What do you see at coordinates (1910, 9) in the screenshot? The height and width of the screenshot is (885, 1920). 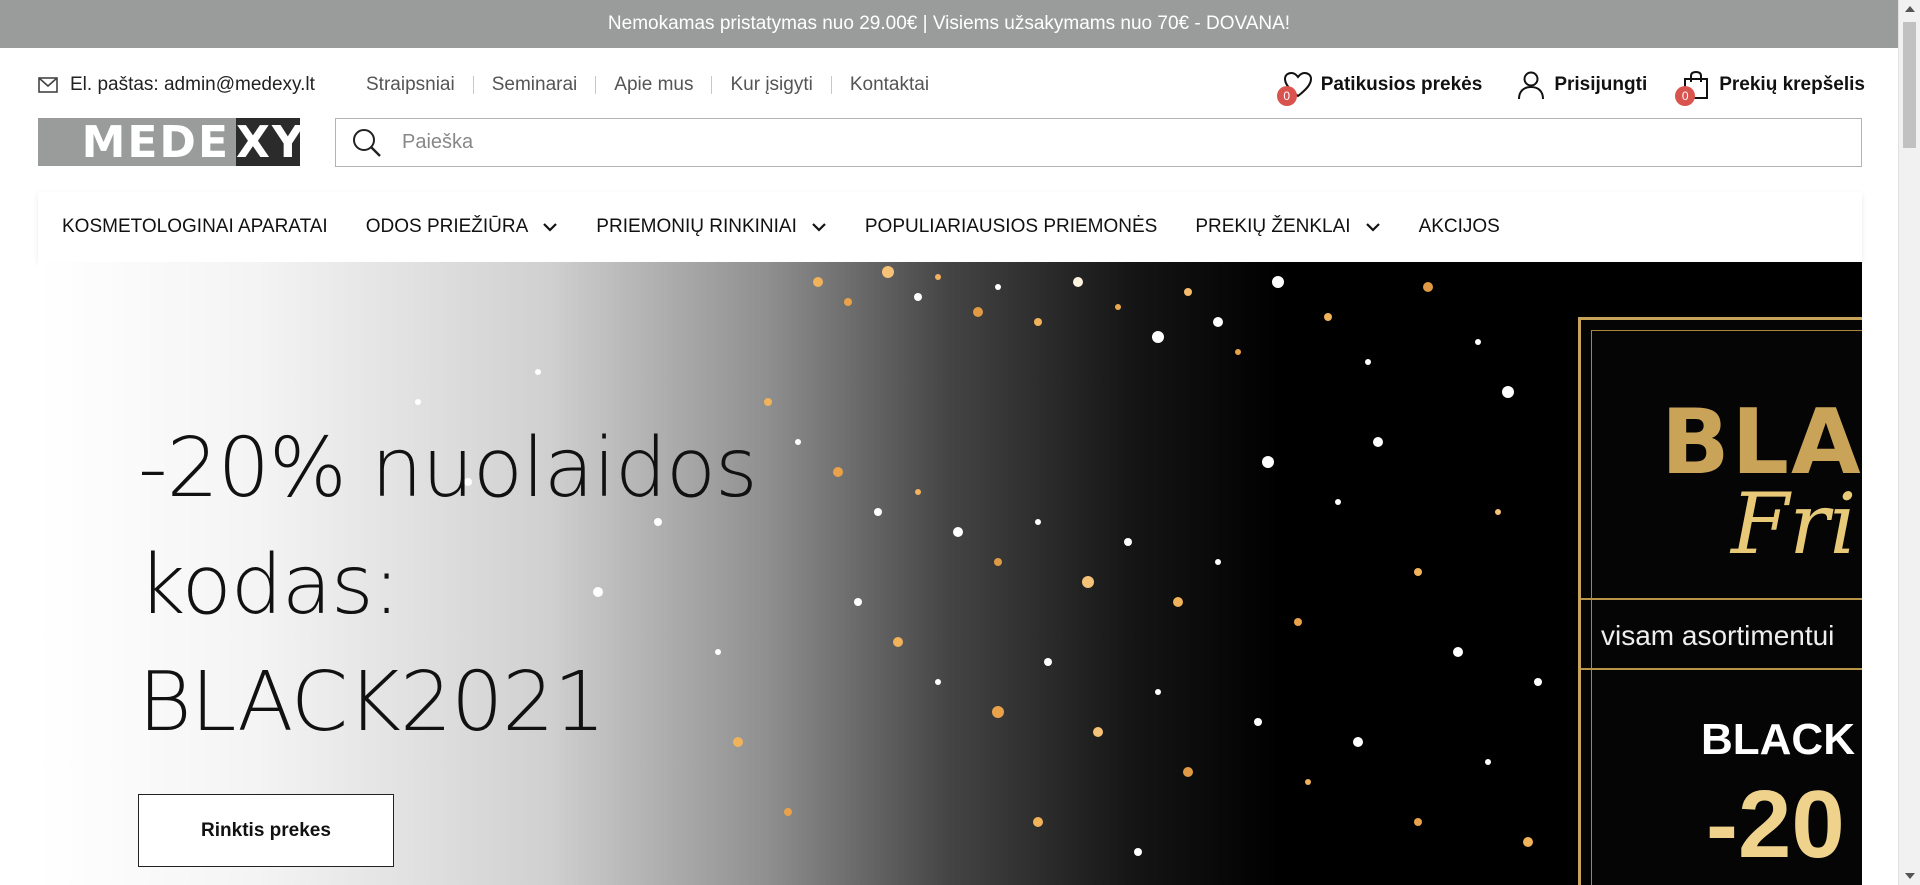 I see `scroll-up-arrow-icon` at bounding box center [1910, 9].